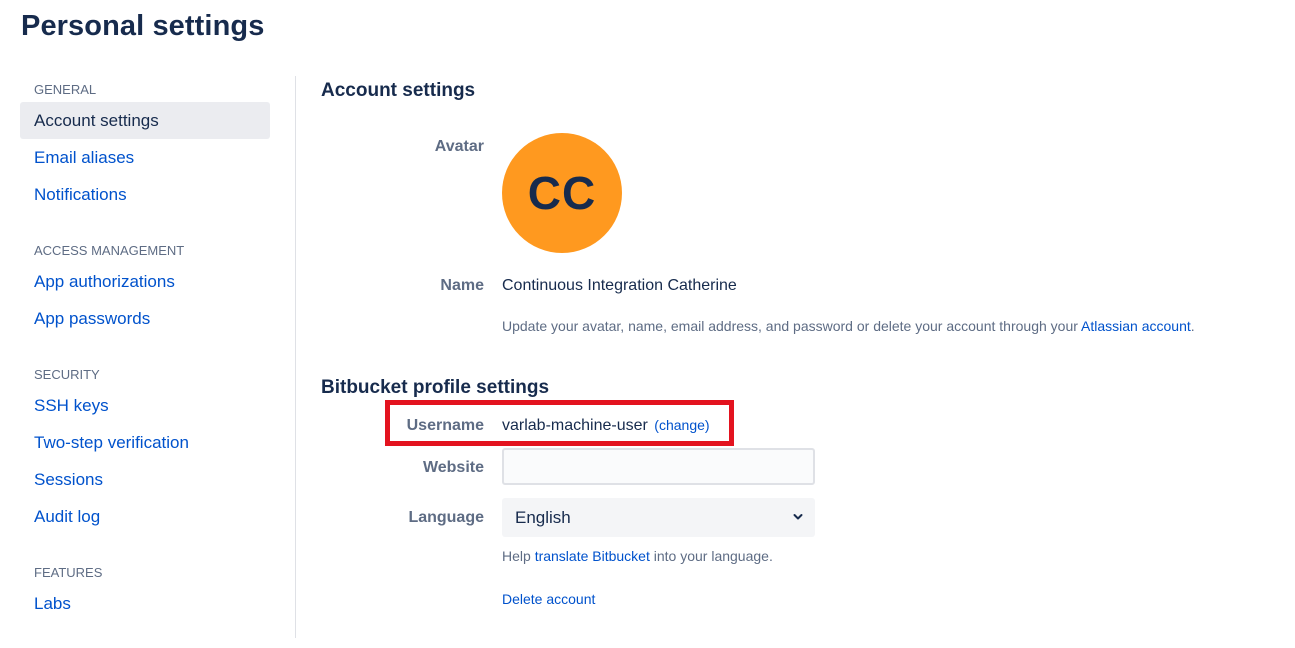 Image resolution: width=1295 pixels, height=648 pixels. I want to click on sidebar-item-app-authorizations: App authorizations, so click(145, 281).